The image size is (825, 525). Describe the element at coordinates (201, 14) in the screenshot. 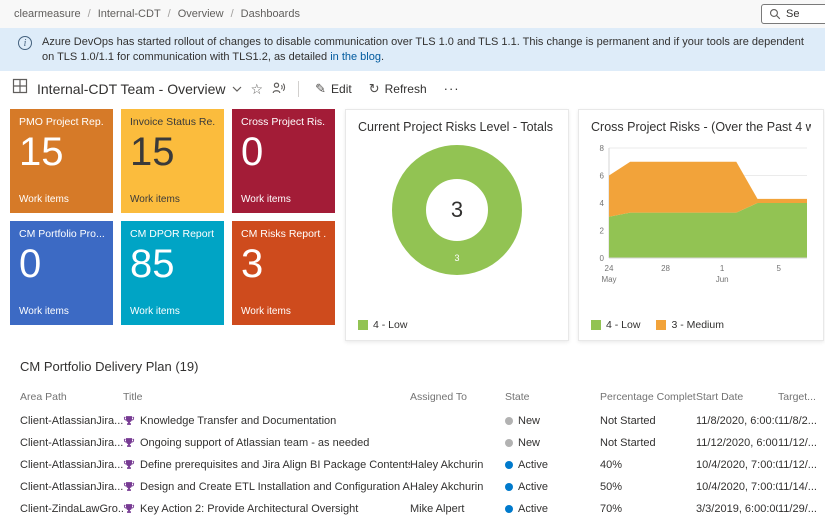

I see `breadcrumb-item-overview: Overview` at that location.